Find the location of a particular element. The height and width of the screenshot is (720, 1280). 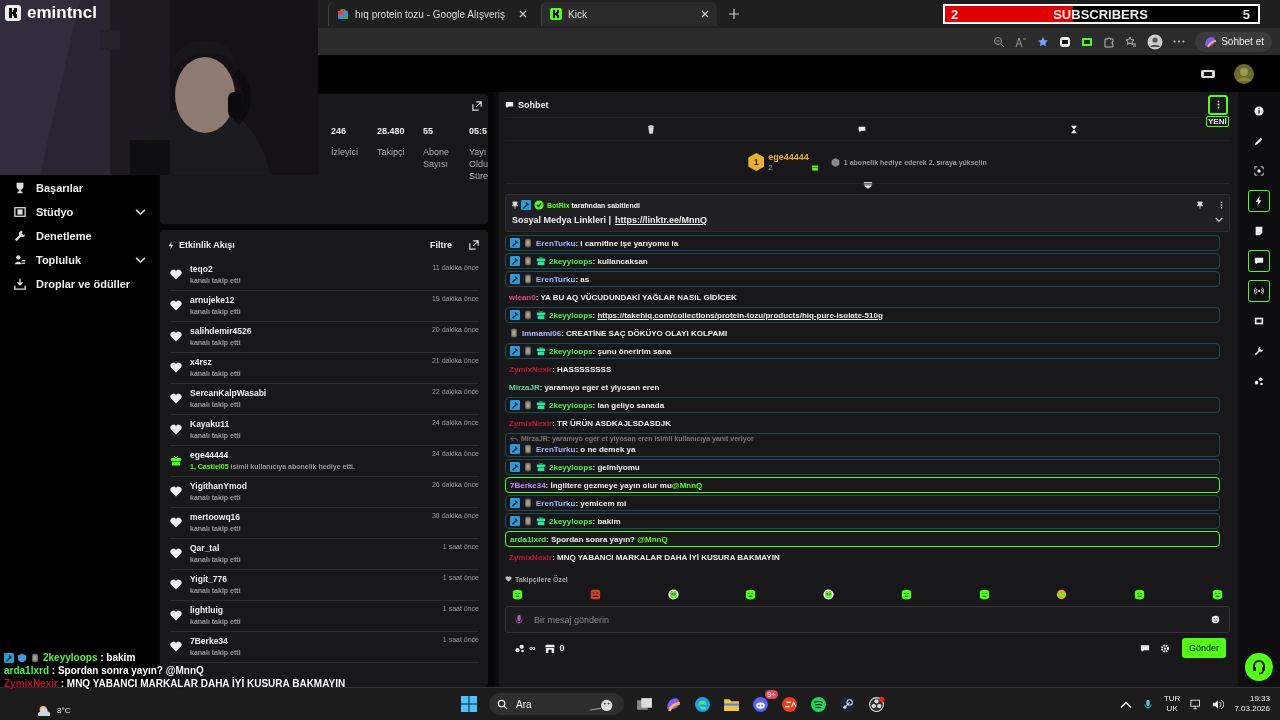

favorites-icon is located at coordinates (1131, 41).